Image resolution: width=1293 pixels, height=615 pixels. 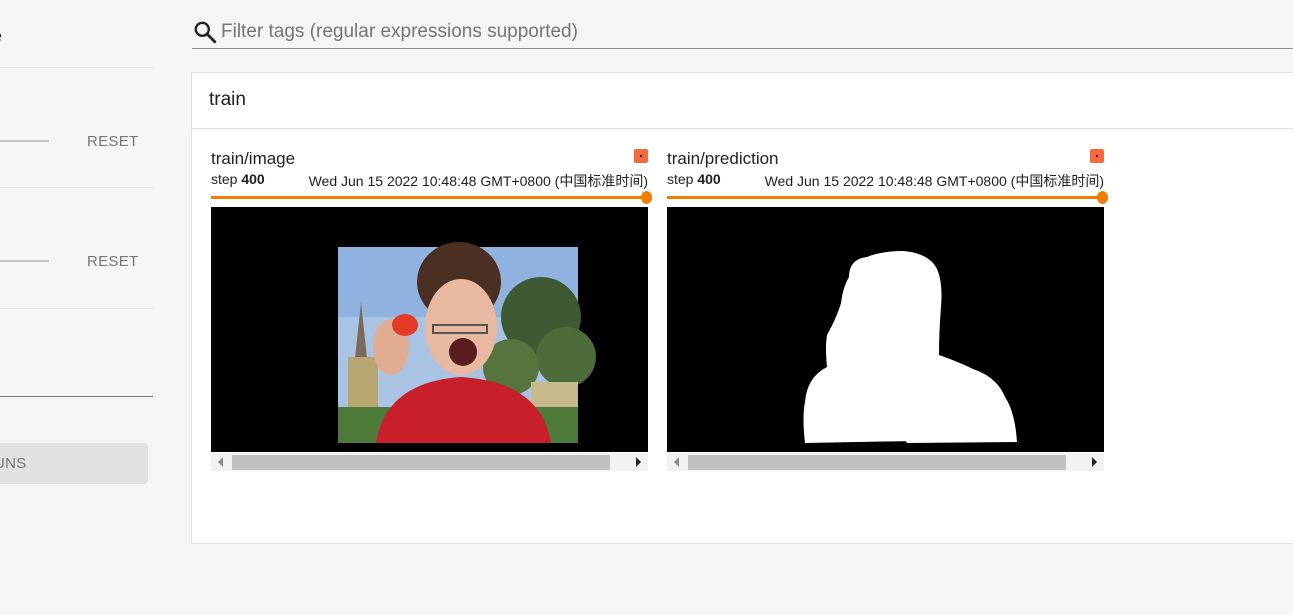 I want to click on panel-tag: train/prediction, so click(x=723, y=158).